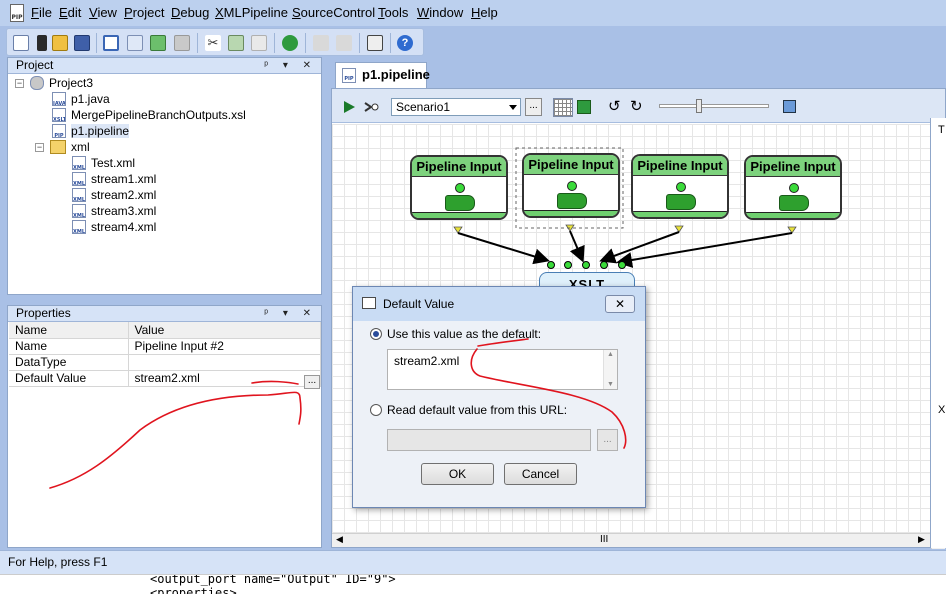 The image size is (946, 594). Describe the element at coordinates (103, 163) in the screenshot. I see `tree-item-test-xml: XML Test.xml` at that location.